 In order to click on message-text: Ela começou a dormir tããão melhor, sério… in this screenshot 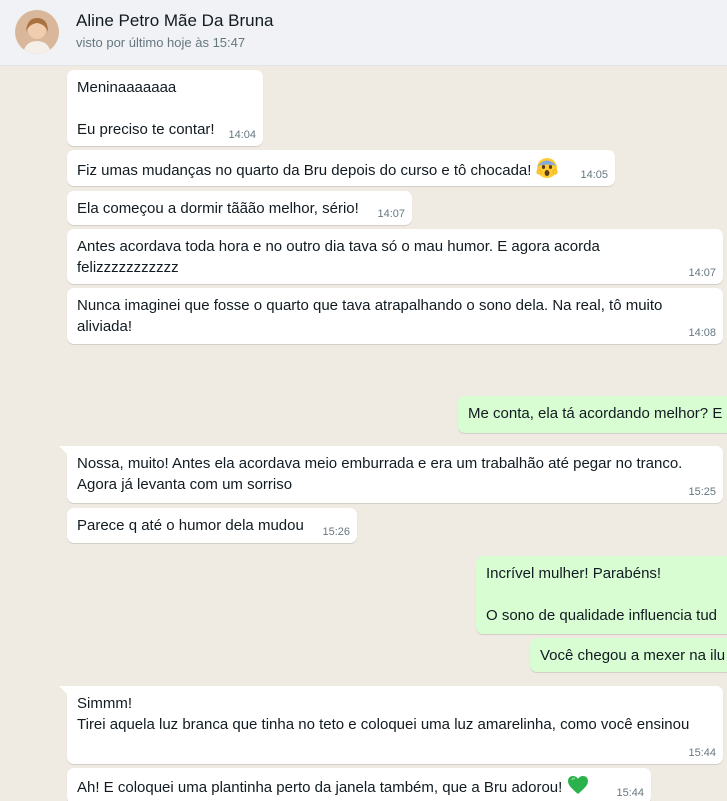, I will do `click(218, 208)`.